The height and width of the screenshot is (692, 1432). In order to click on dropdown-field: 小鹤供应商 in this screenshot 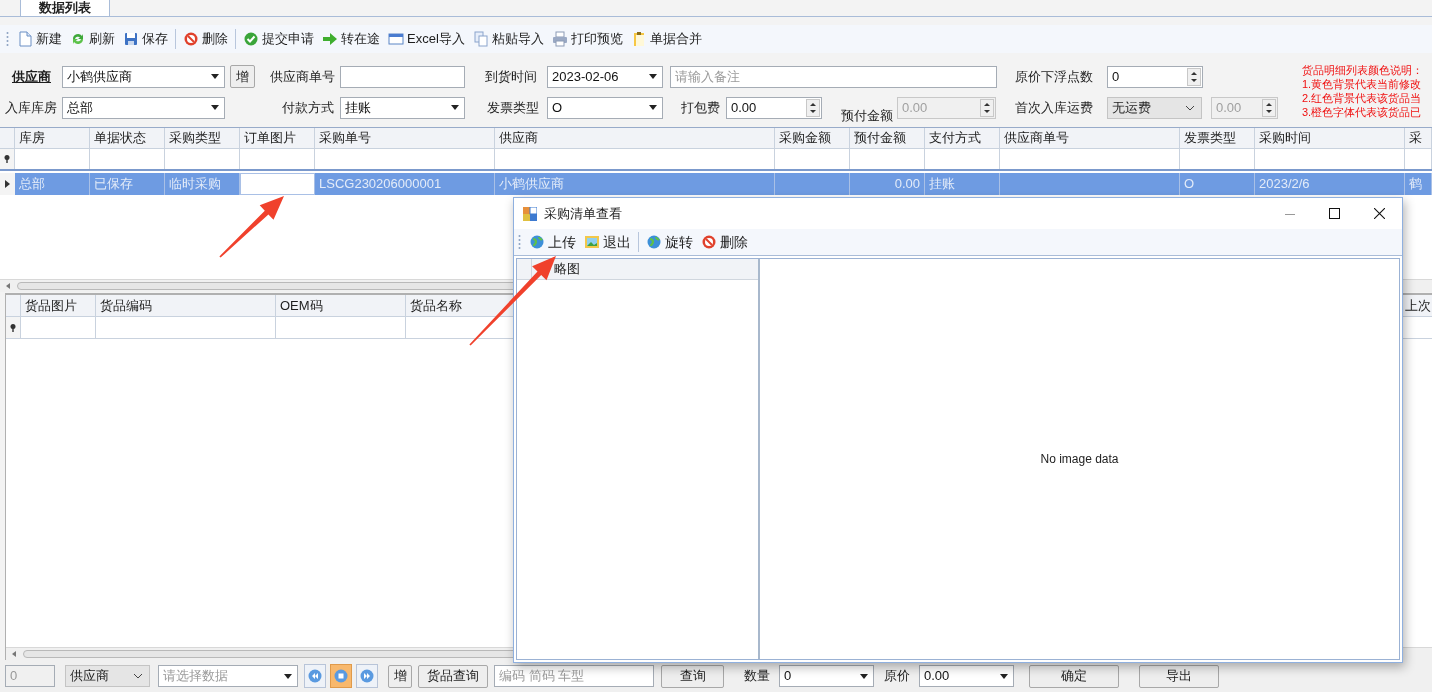, I will do `click(143, 76)`.